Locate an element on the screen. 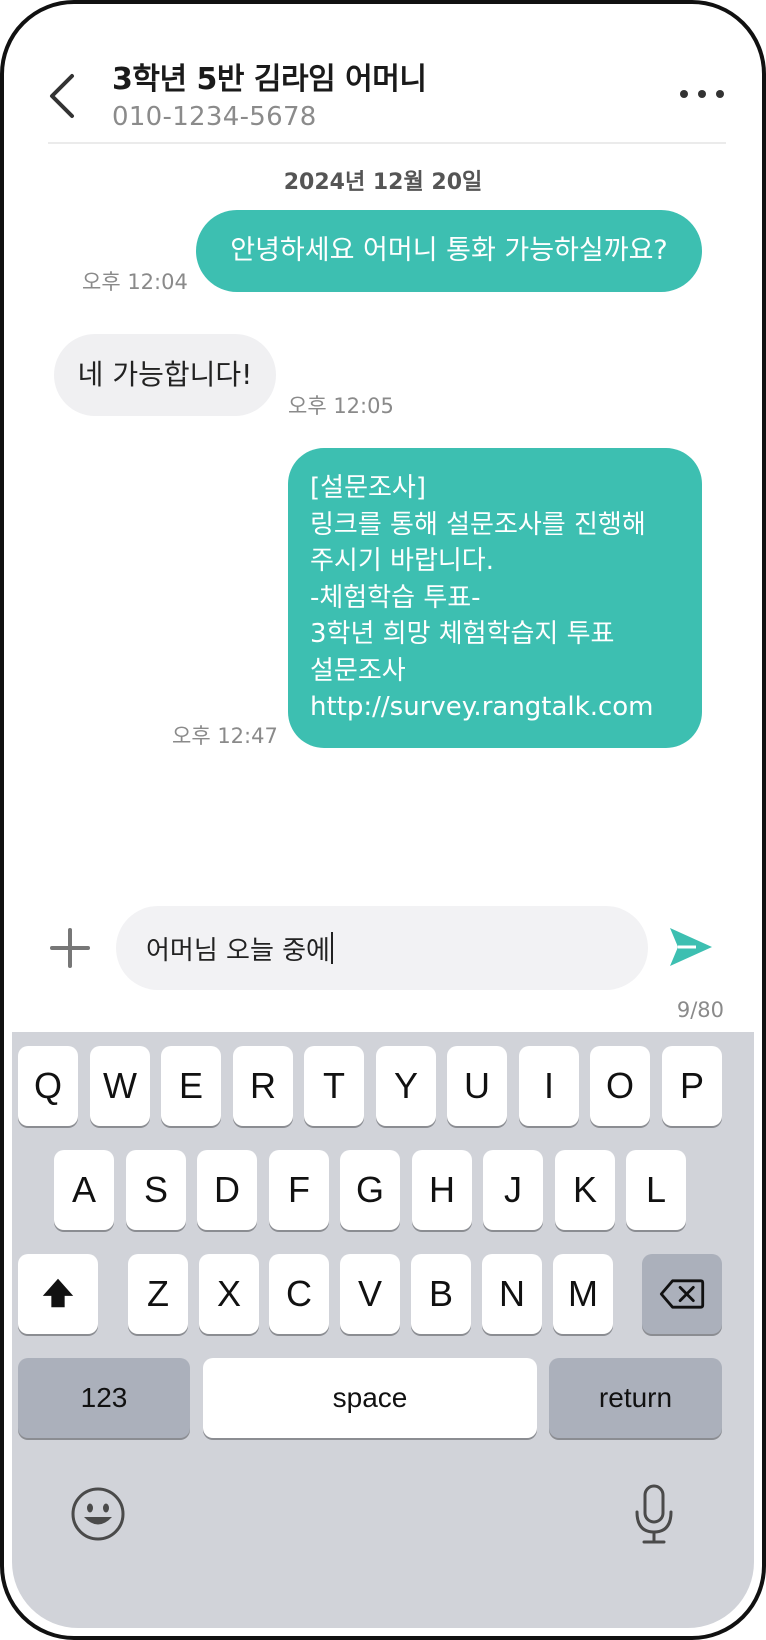 Image resolution: width=766 pixels, height=1640 pixels. contact-phone: 010-1234-5678 is located at coordinates (214, 117).